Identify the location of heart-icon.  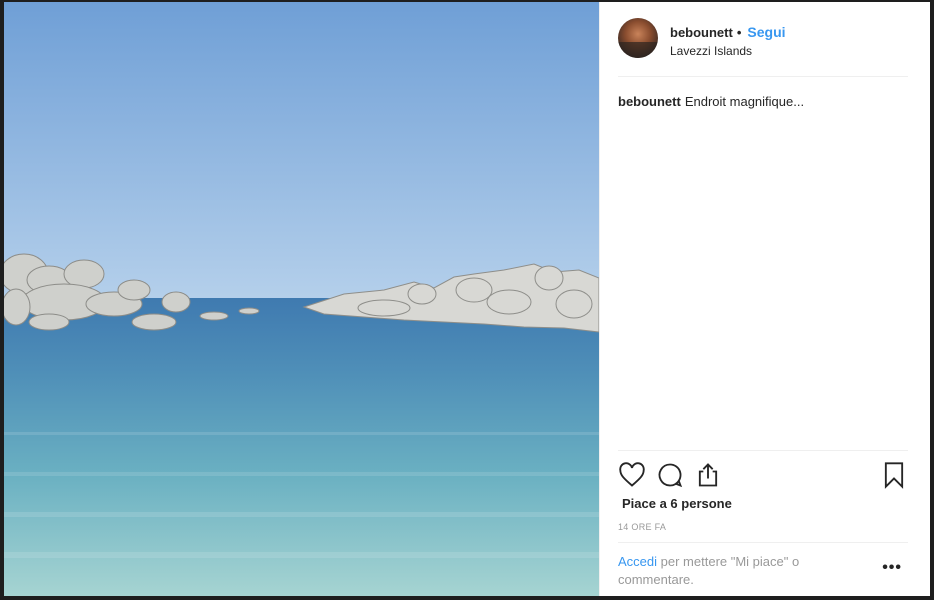
(632, 475).